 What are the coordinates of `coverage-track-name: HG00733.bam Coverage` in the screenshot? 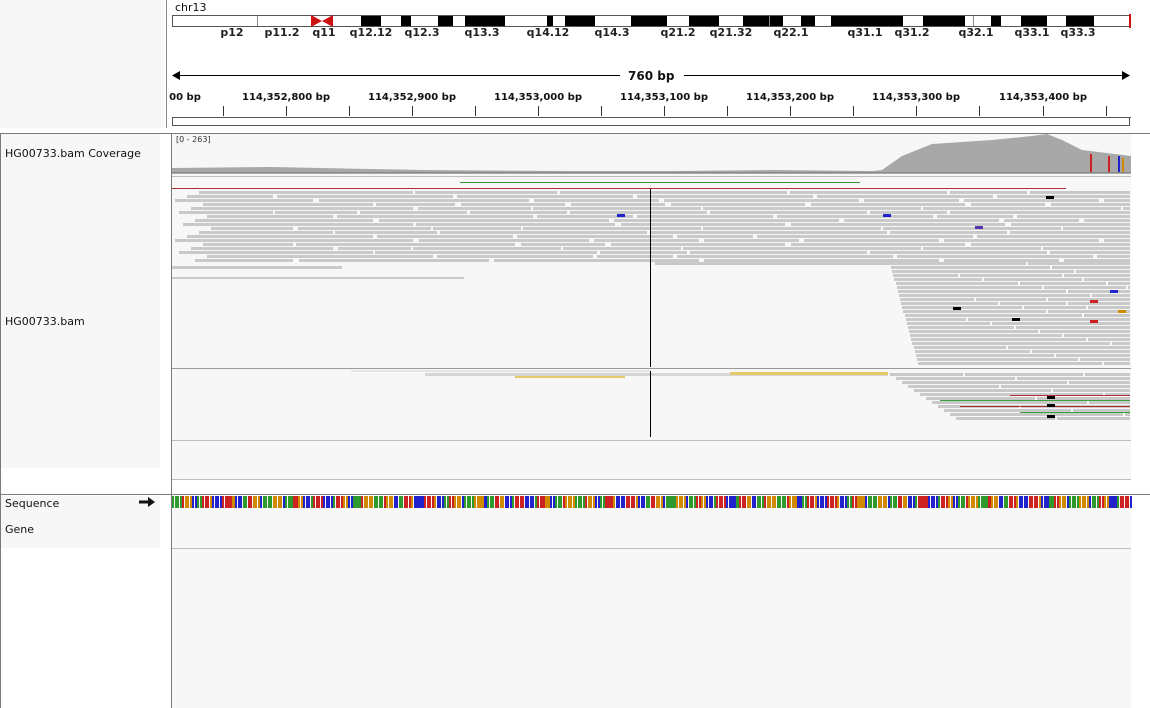 It's located at (73, 153).